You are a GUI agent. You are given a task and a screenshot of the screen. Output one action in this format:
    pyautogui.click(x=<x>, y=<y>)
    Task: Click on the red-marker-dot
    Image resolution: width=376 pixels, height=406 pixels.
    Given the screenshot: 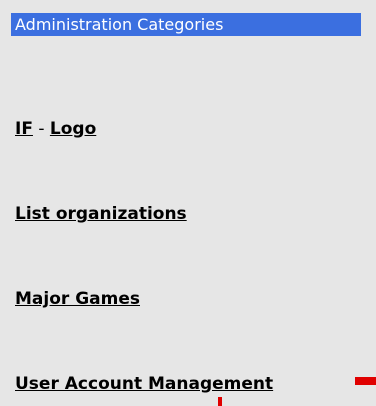 What is the action you would take?
    pyautogui.click(x=220, y=401)
    